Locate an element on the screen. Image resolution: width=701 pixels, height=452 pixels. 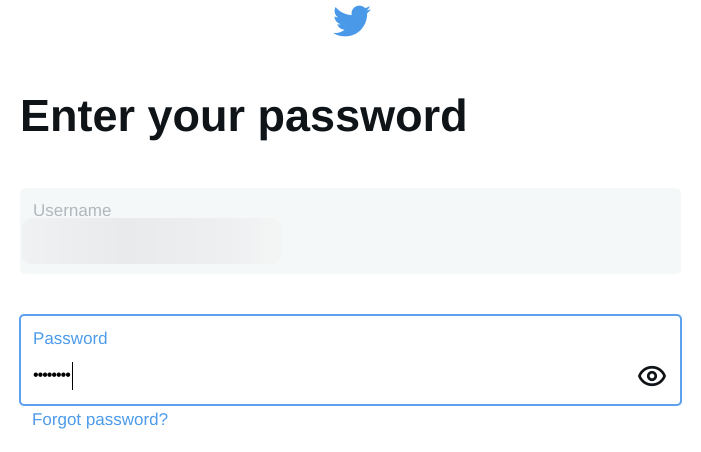
text-cursor is located at coordinates (72, 376).